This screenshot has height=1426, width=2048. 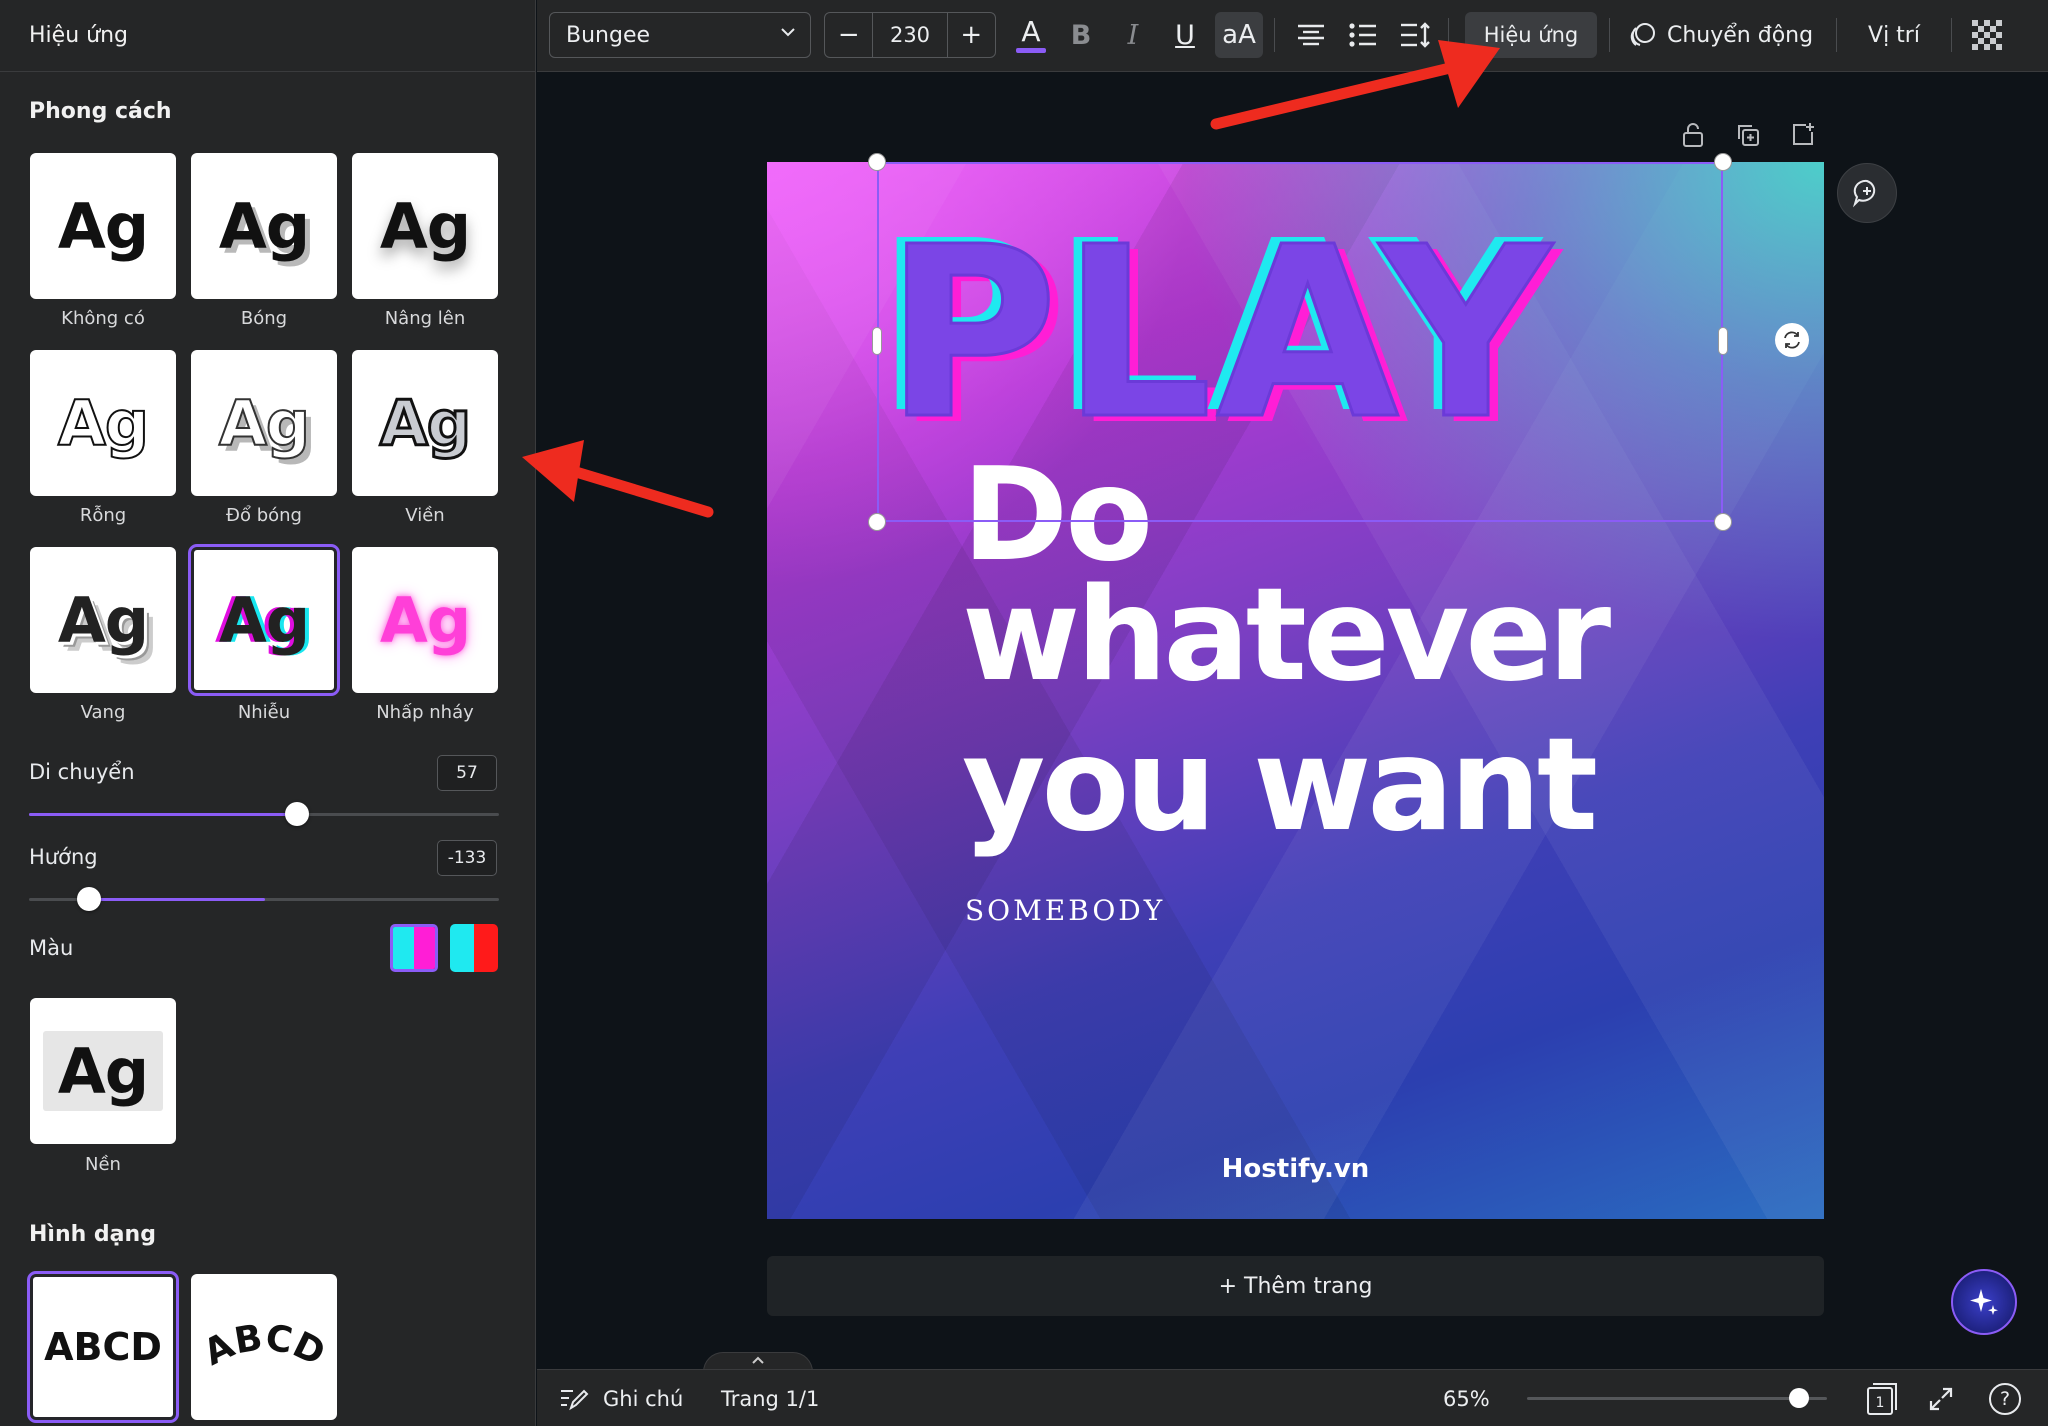 I want to click on font-size-increase-button: +, so click(x=971, y=35).